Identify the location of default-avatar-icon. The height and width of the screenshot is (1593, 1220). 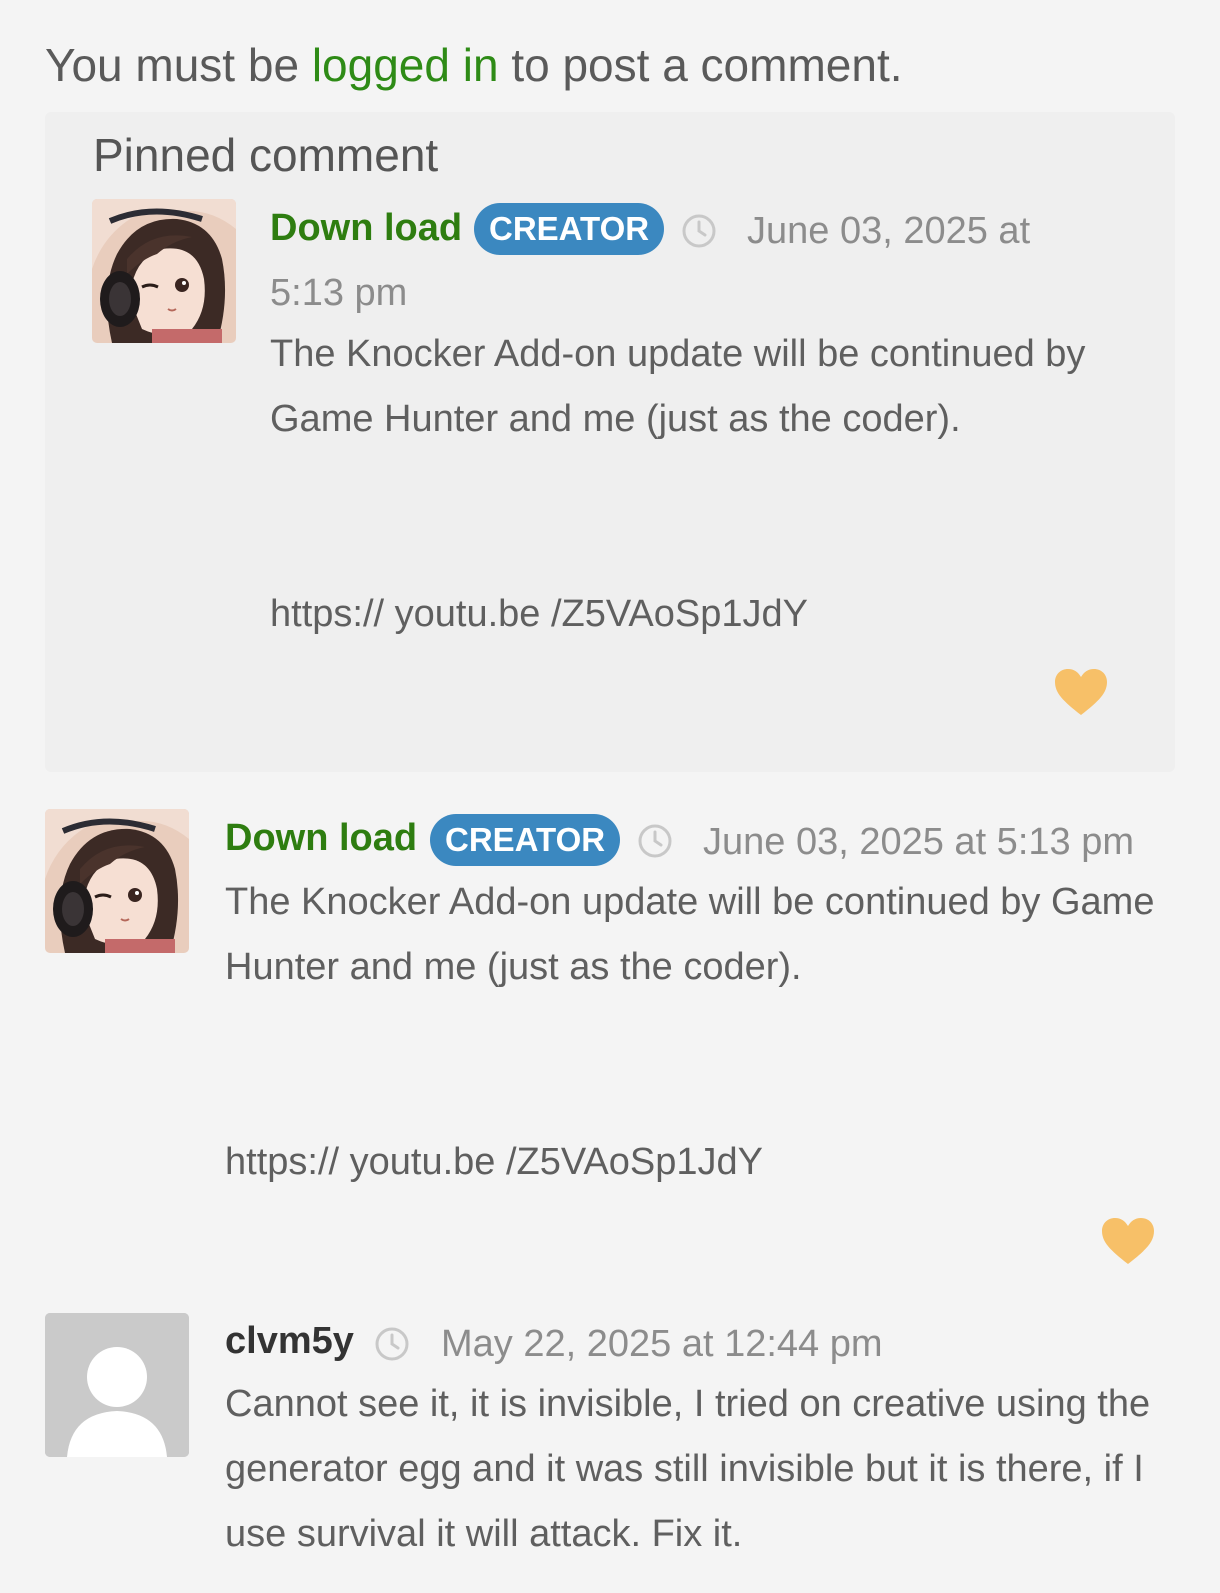
(117, 1385).